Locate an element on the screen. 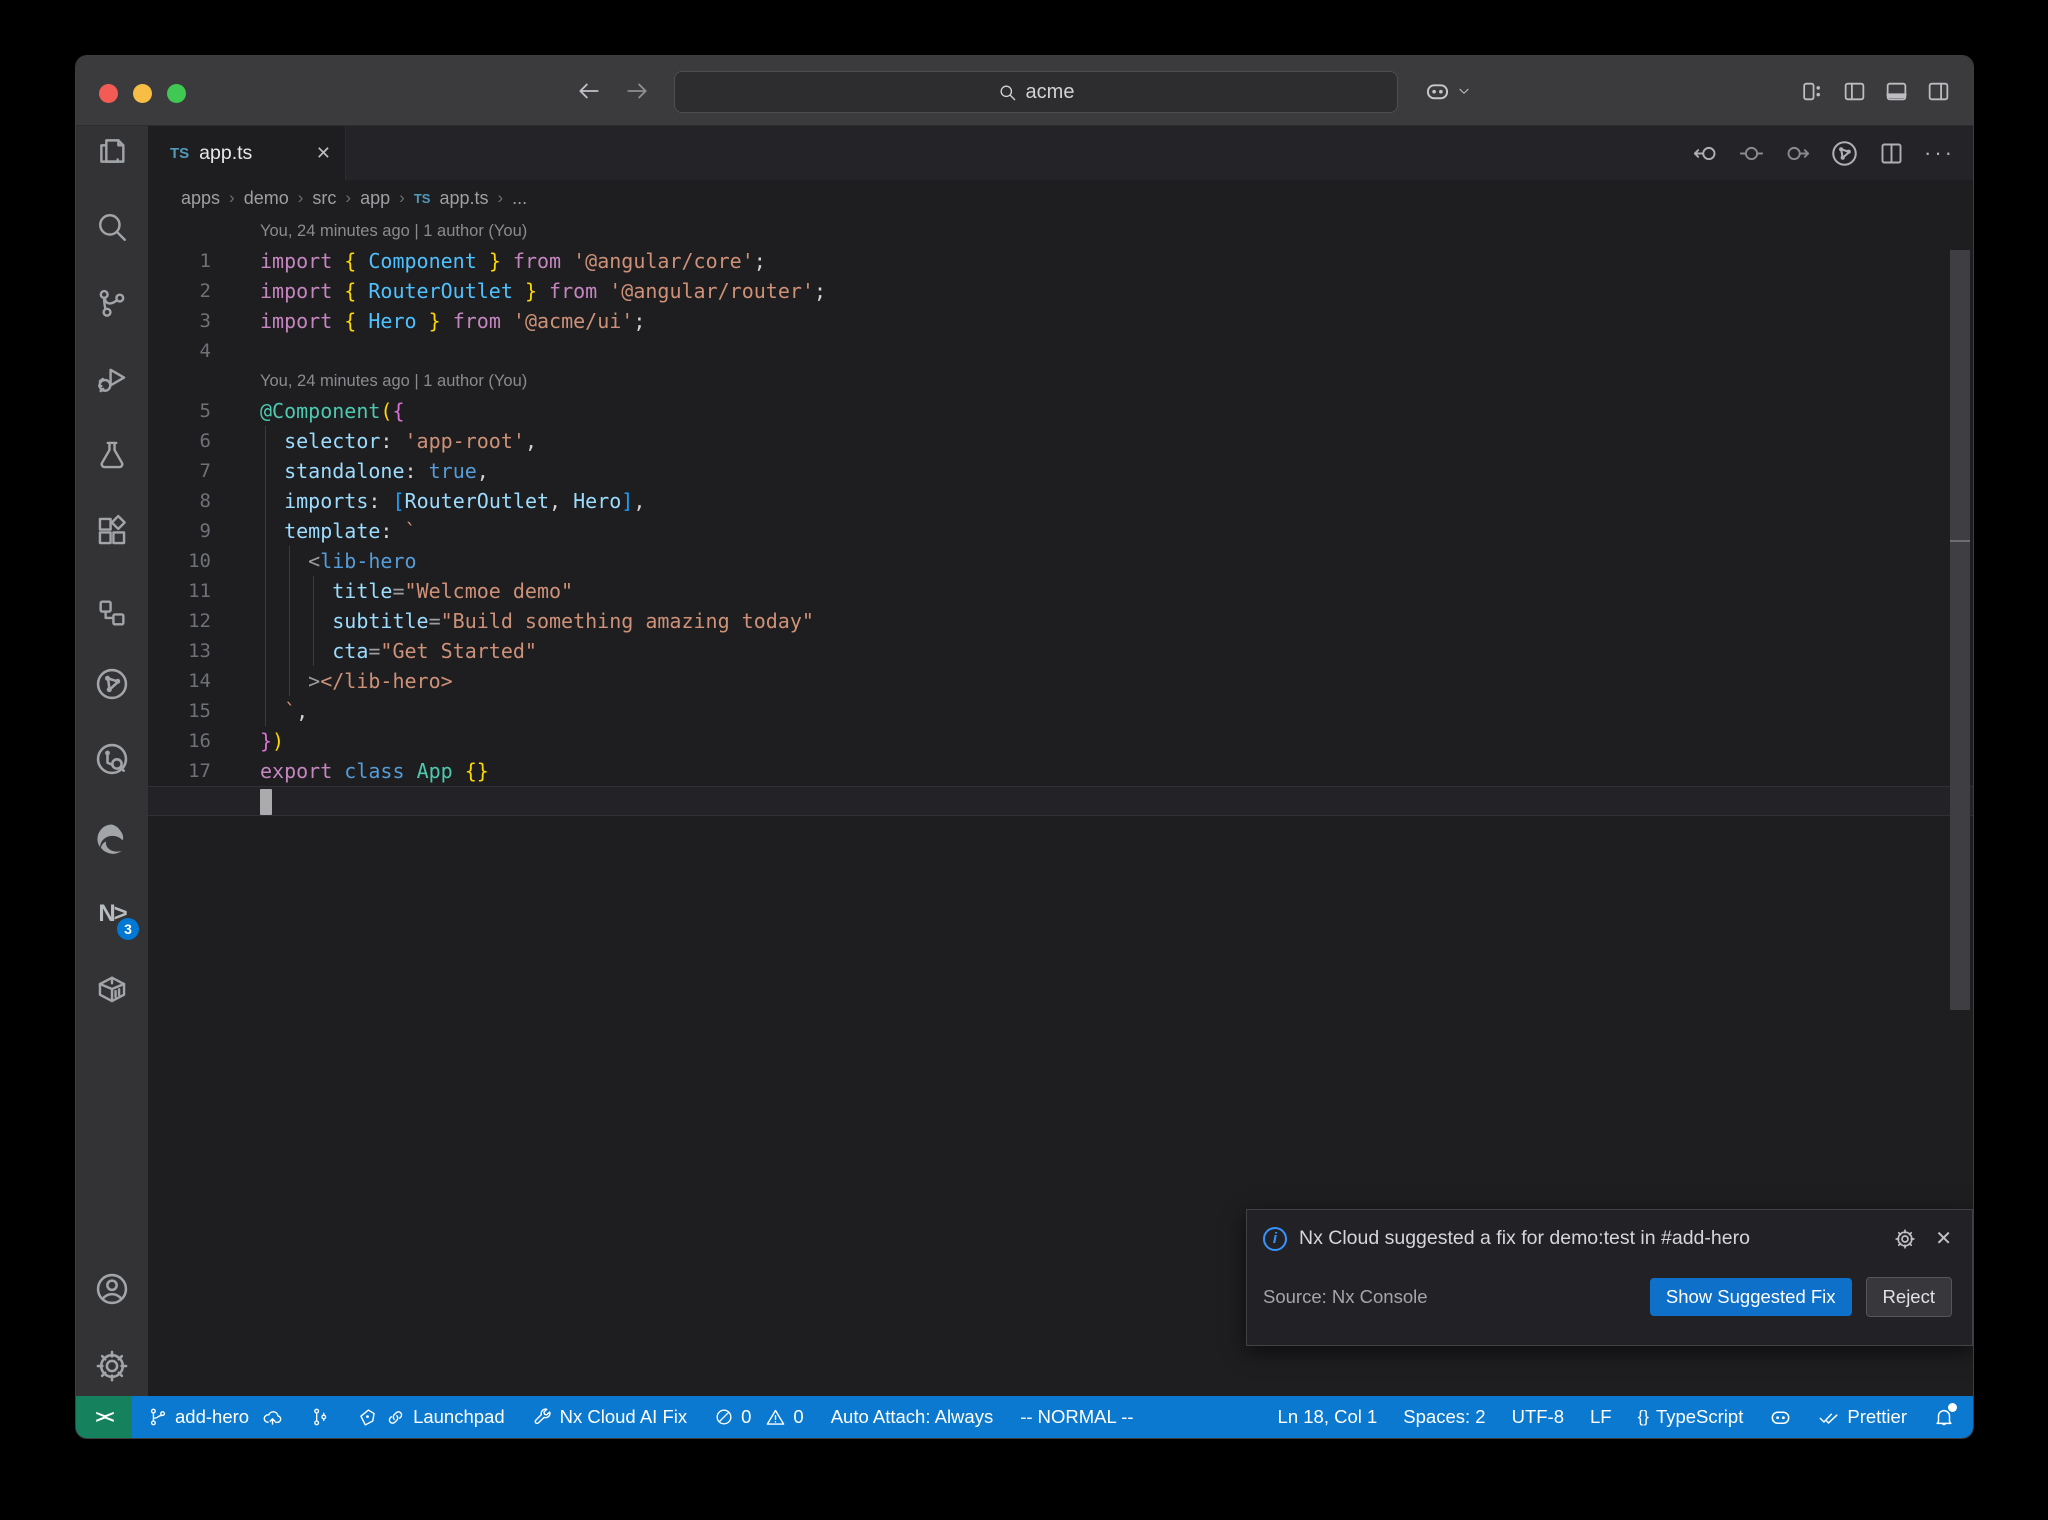 The height and width of the screenshot is (1520, 2048). toggle-secondary-sidebar-icon is located at coordinates (1938, 91).